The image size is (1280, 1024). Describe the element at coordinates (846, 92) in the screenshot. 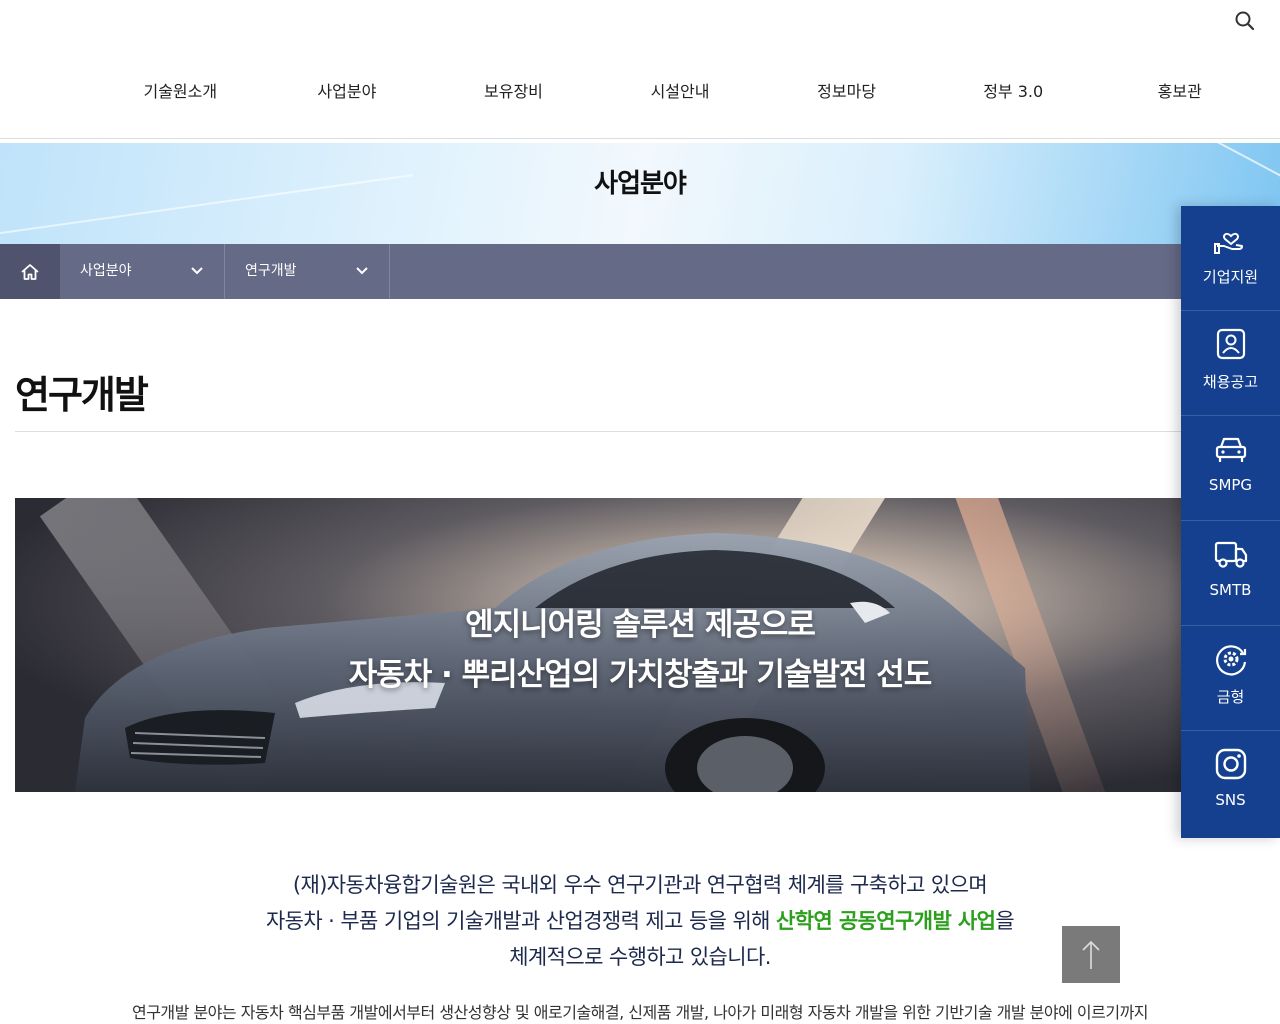

I see `nav-item-information: 정보마당` at that location.